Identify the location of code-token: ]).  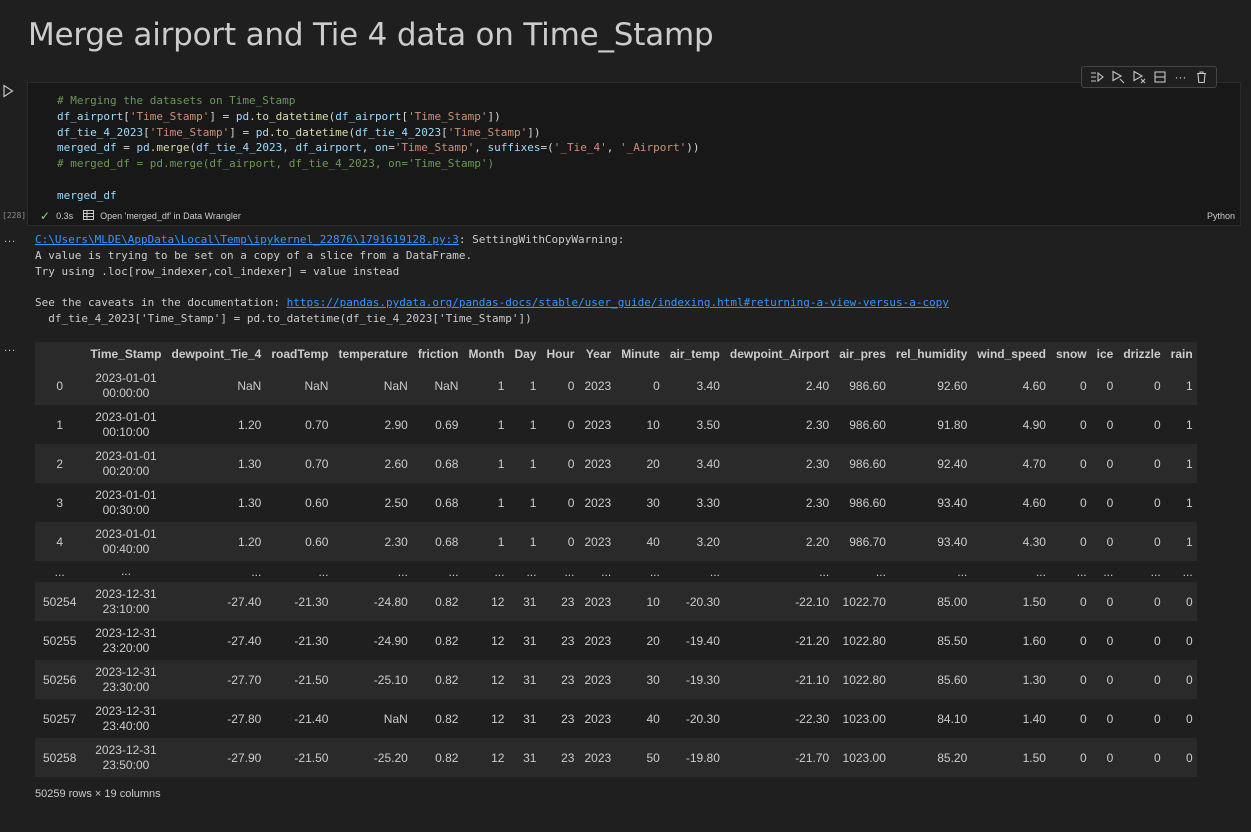
(494, 116).